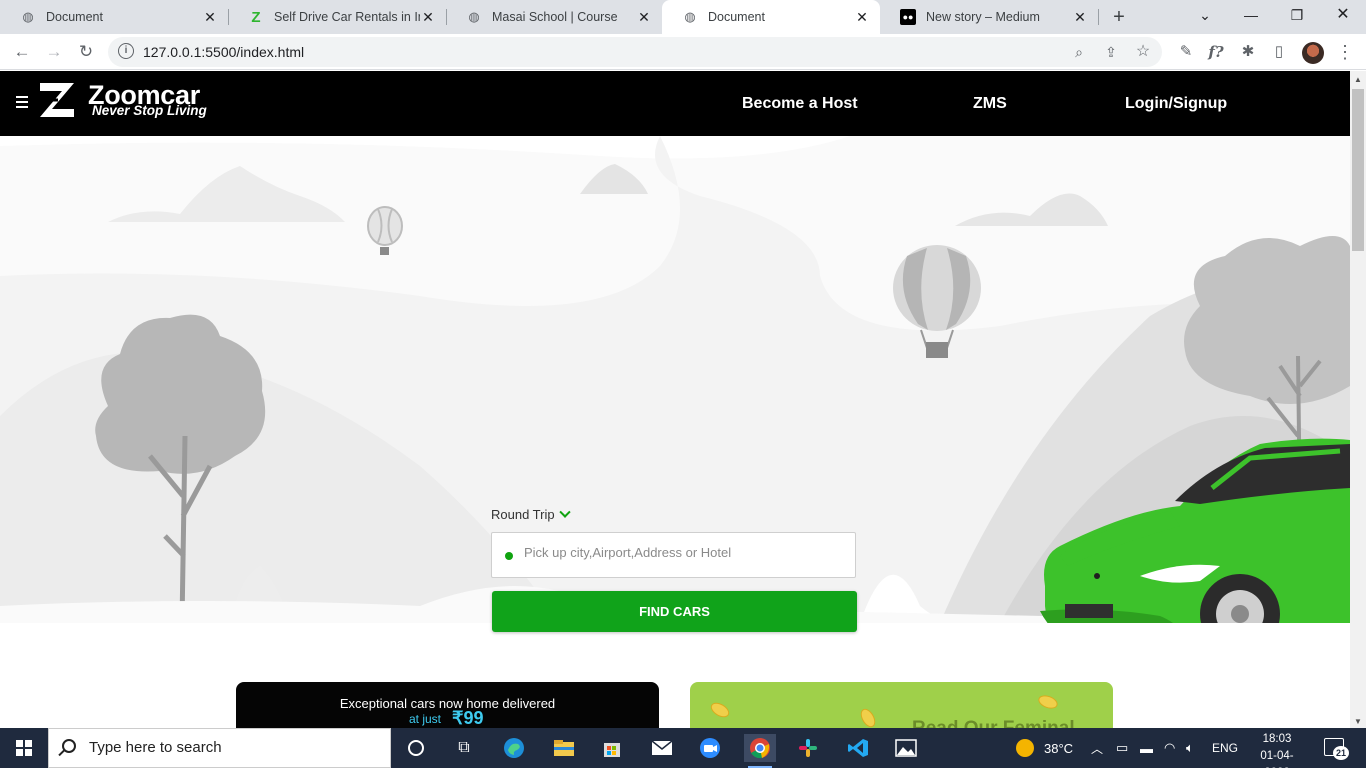  What do you see at coordinates (1146, 748) in the screenshot?
I see `battery-icon: ▬` at bounding box center [1146, 748].